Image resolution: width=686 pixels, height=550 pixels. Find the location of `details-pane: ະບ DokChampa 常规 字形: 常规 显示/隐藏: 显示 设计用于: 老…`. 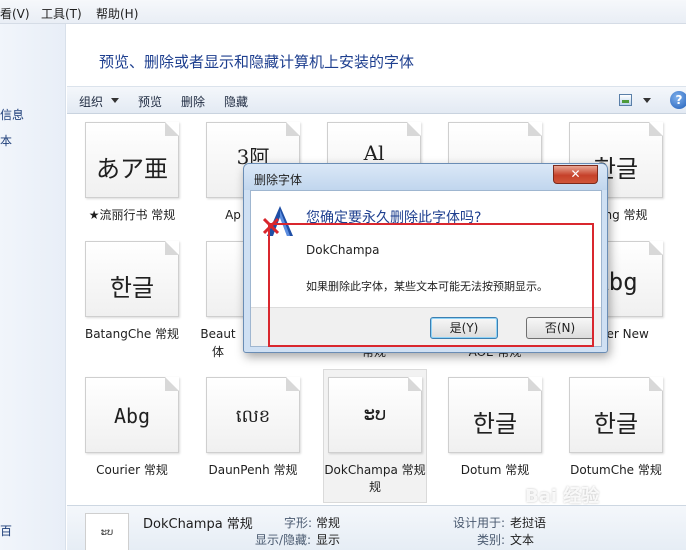

details-pane: ະບ DokChampa 常规 字形: 常规 显示/隐藏: 显示 设计用于: 老… is located at coordinates (376, 527).